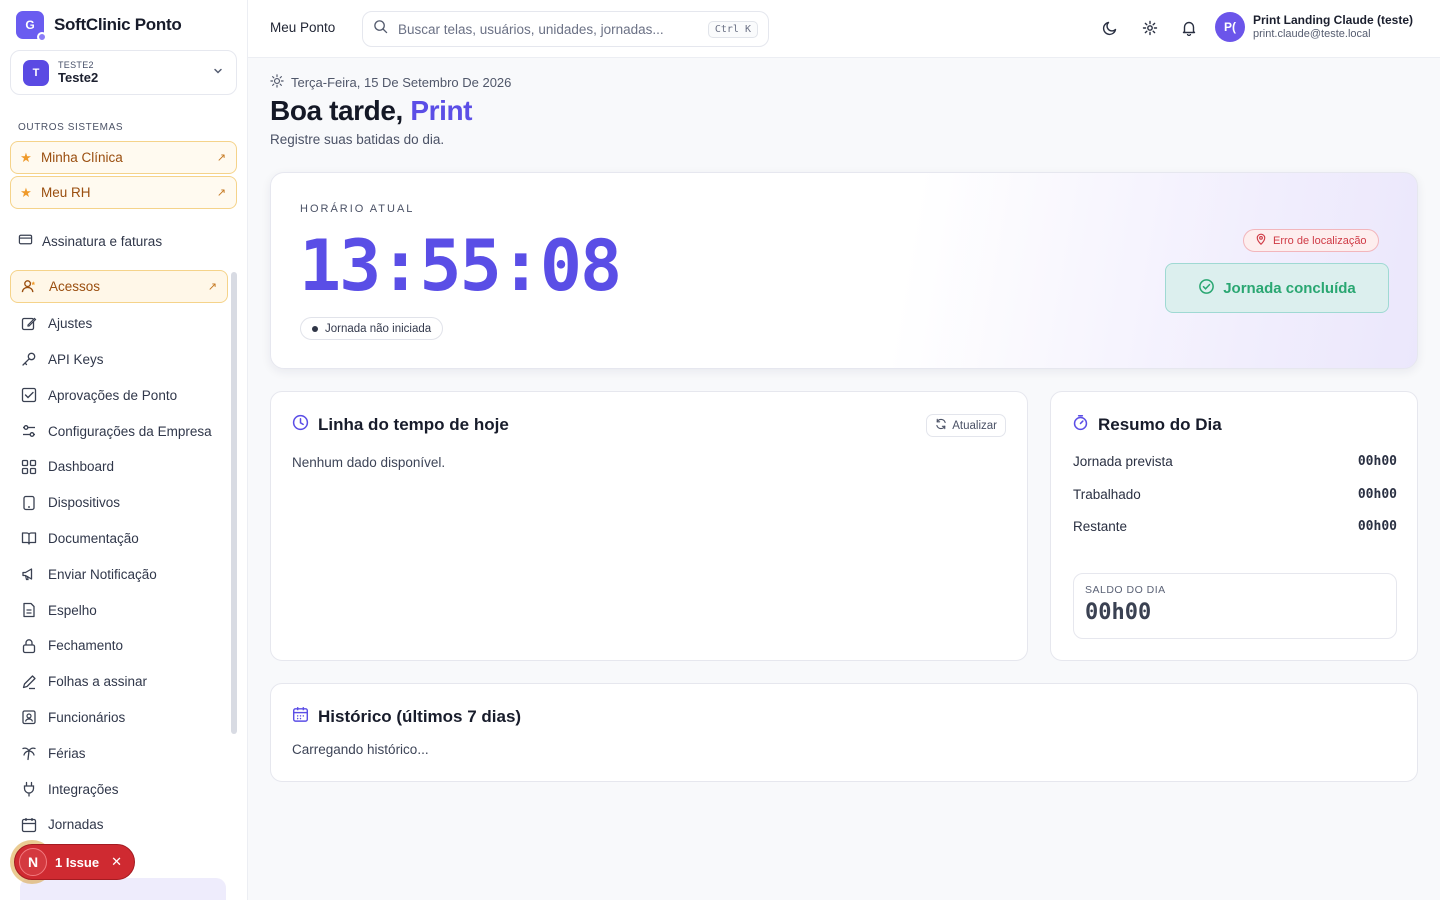 This screenshot has height=900, width=1440. What do you see at coordinates (28, 610) in the screenshot?
I see `file-icon` at bounding box center [28, 610].